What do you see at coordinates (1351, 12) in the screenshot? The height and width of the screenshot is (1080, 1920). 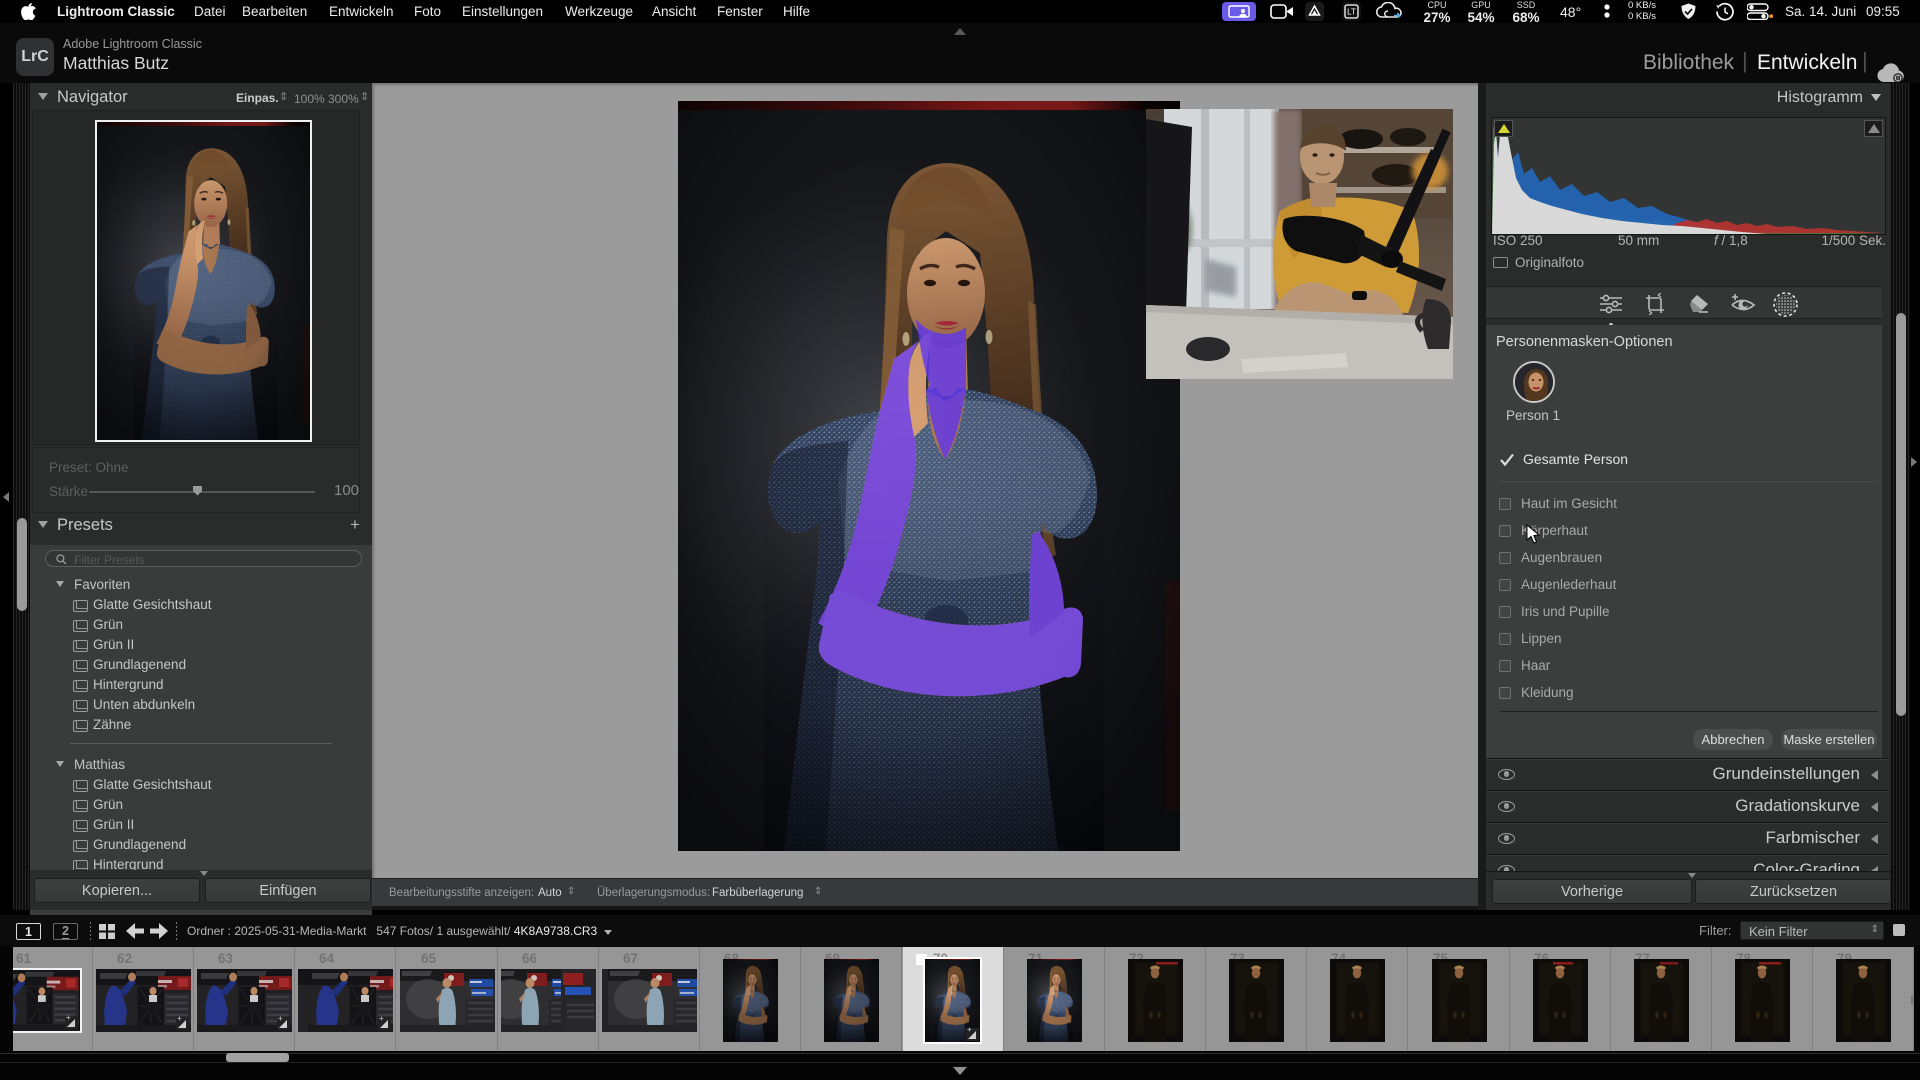 I see `svg-text: LT` at bounding box center [1351, 12].